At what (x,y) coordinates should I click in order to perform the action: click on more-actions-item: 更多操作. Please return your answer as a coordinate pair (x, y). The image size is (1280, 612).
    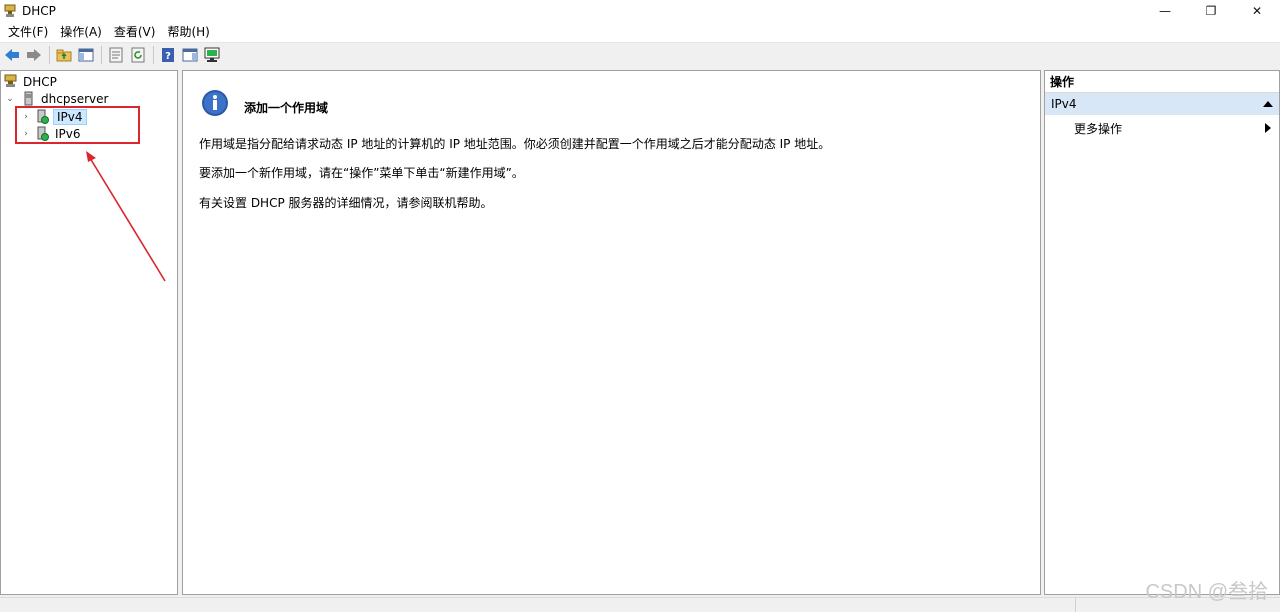
    Looking at the image, I should click on (1162, 128).